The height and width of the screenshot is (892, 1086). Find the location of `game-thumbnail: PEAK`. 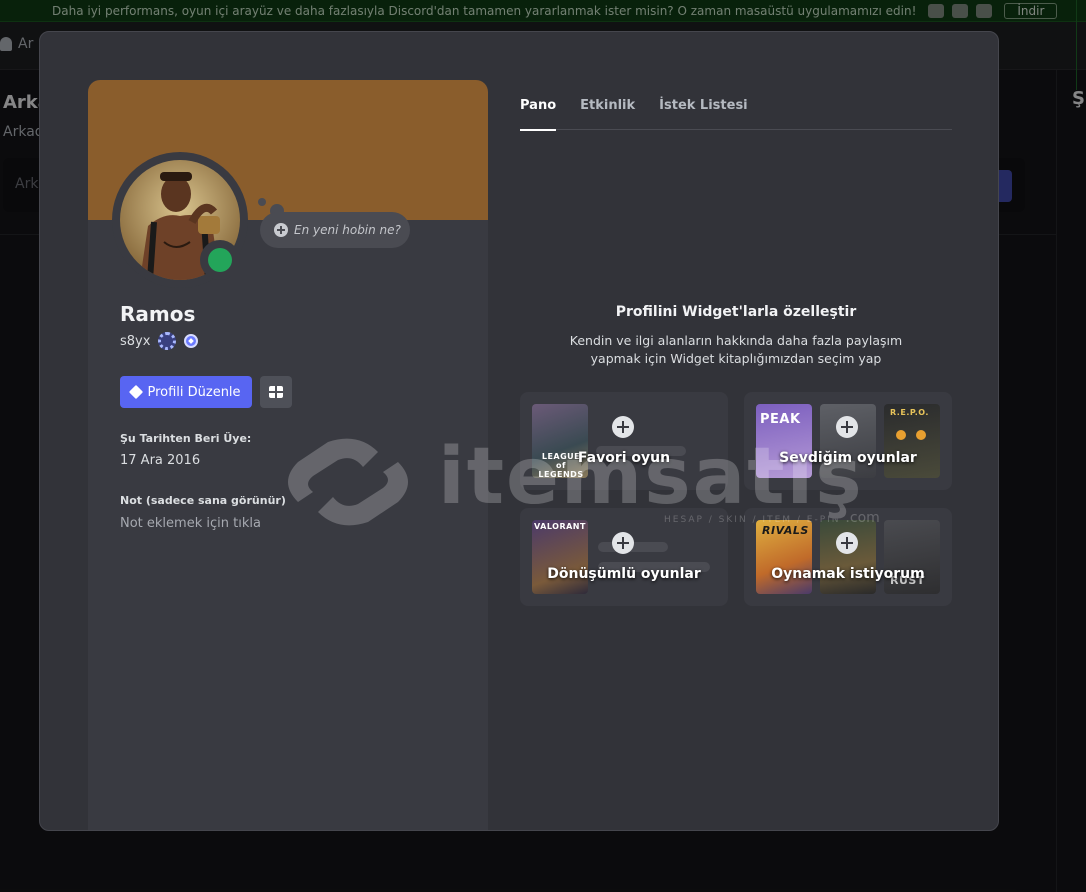

game-thumbnail: PEAK is located at coordinates (784, 441).